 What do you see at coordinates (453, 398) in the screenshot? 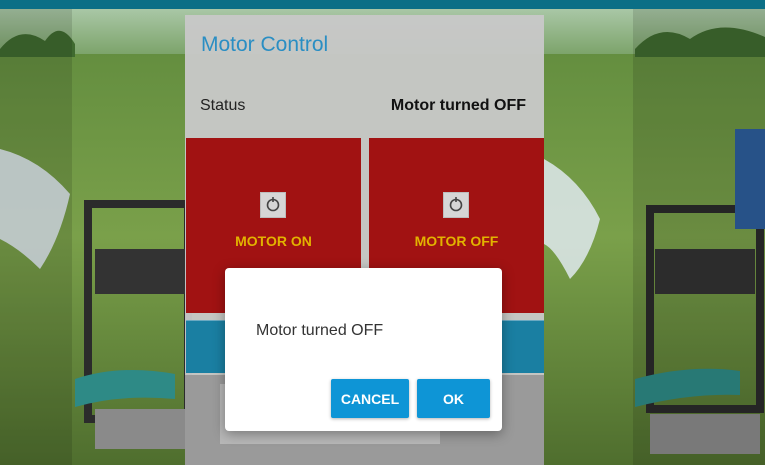
I see `ok-button: OK` at bounding box center [453, 398].